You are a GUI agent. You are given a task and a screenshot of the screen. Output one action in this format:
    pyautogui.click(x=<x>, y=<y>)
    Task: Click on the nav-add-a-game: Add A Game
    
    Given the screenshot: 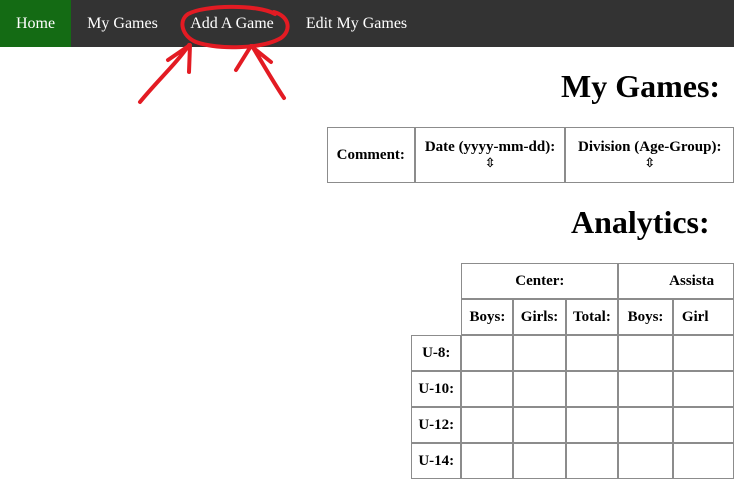 What is the action you would take?
    pyautogui.click(x=232, y=23)
    